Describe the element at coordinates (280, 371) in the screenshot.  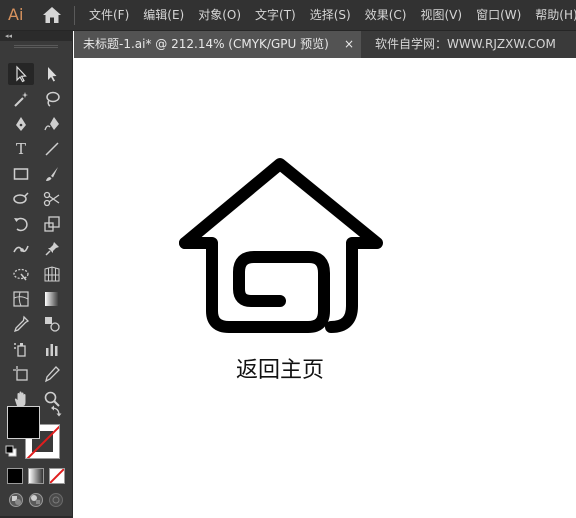
I see `artwork-caption: 返回主页` at that location.